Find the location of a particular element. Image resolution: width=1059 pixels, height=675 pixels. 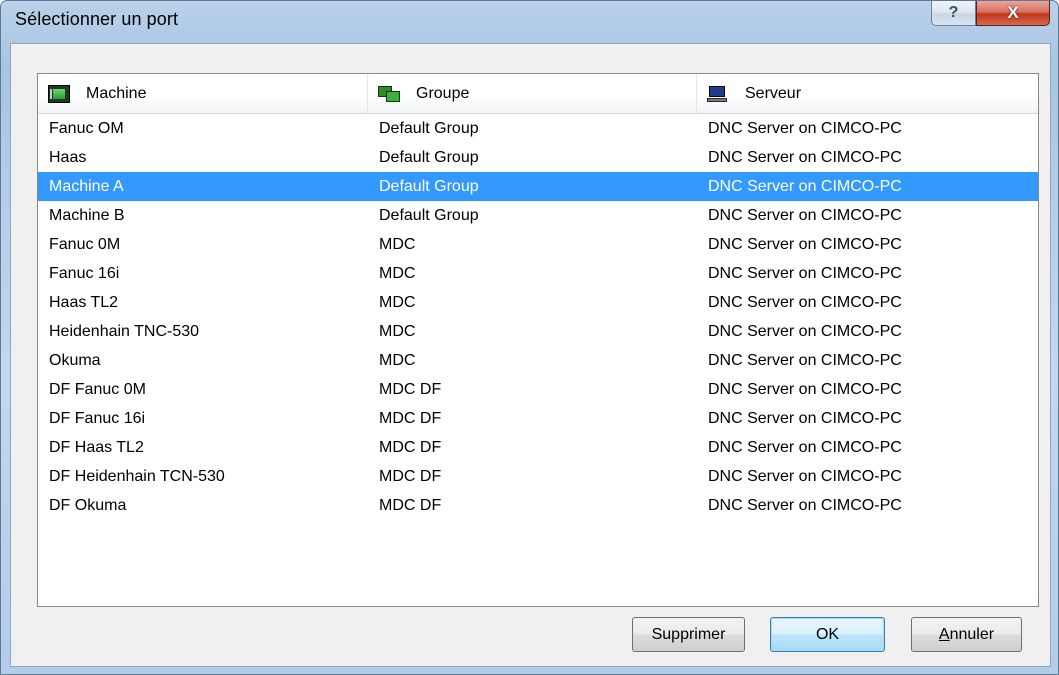

column-header-machine: Machine is located at coordinates (203, 93).